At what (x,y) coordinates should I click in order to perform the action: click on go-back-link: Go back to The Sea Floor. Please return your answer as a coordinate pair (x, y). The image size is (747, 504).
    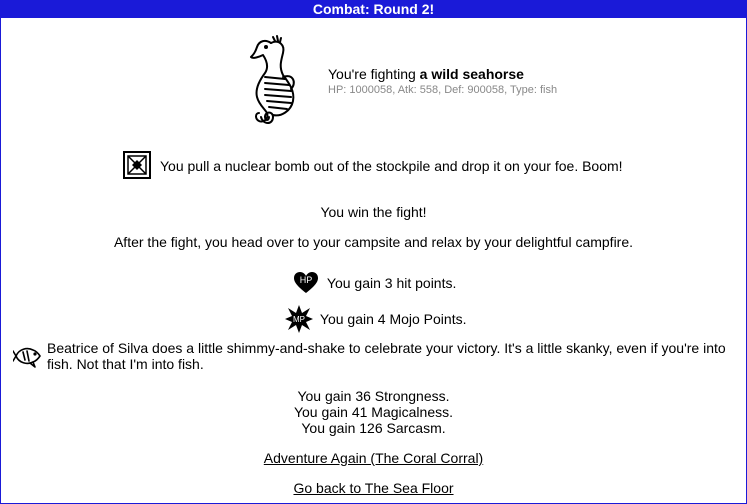
    Looking at the image, I should click on (373, 488).